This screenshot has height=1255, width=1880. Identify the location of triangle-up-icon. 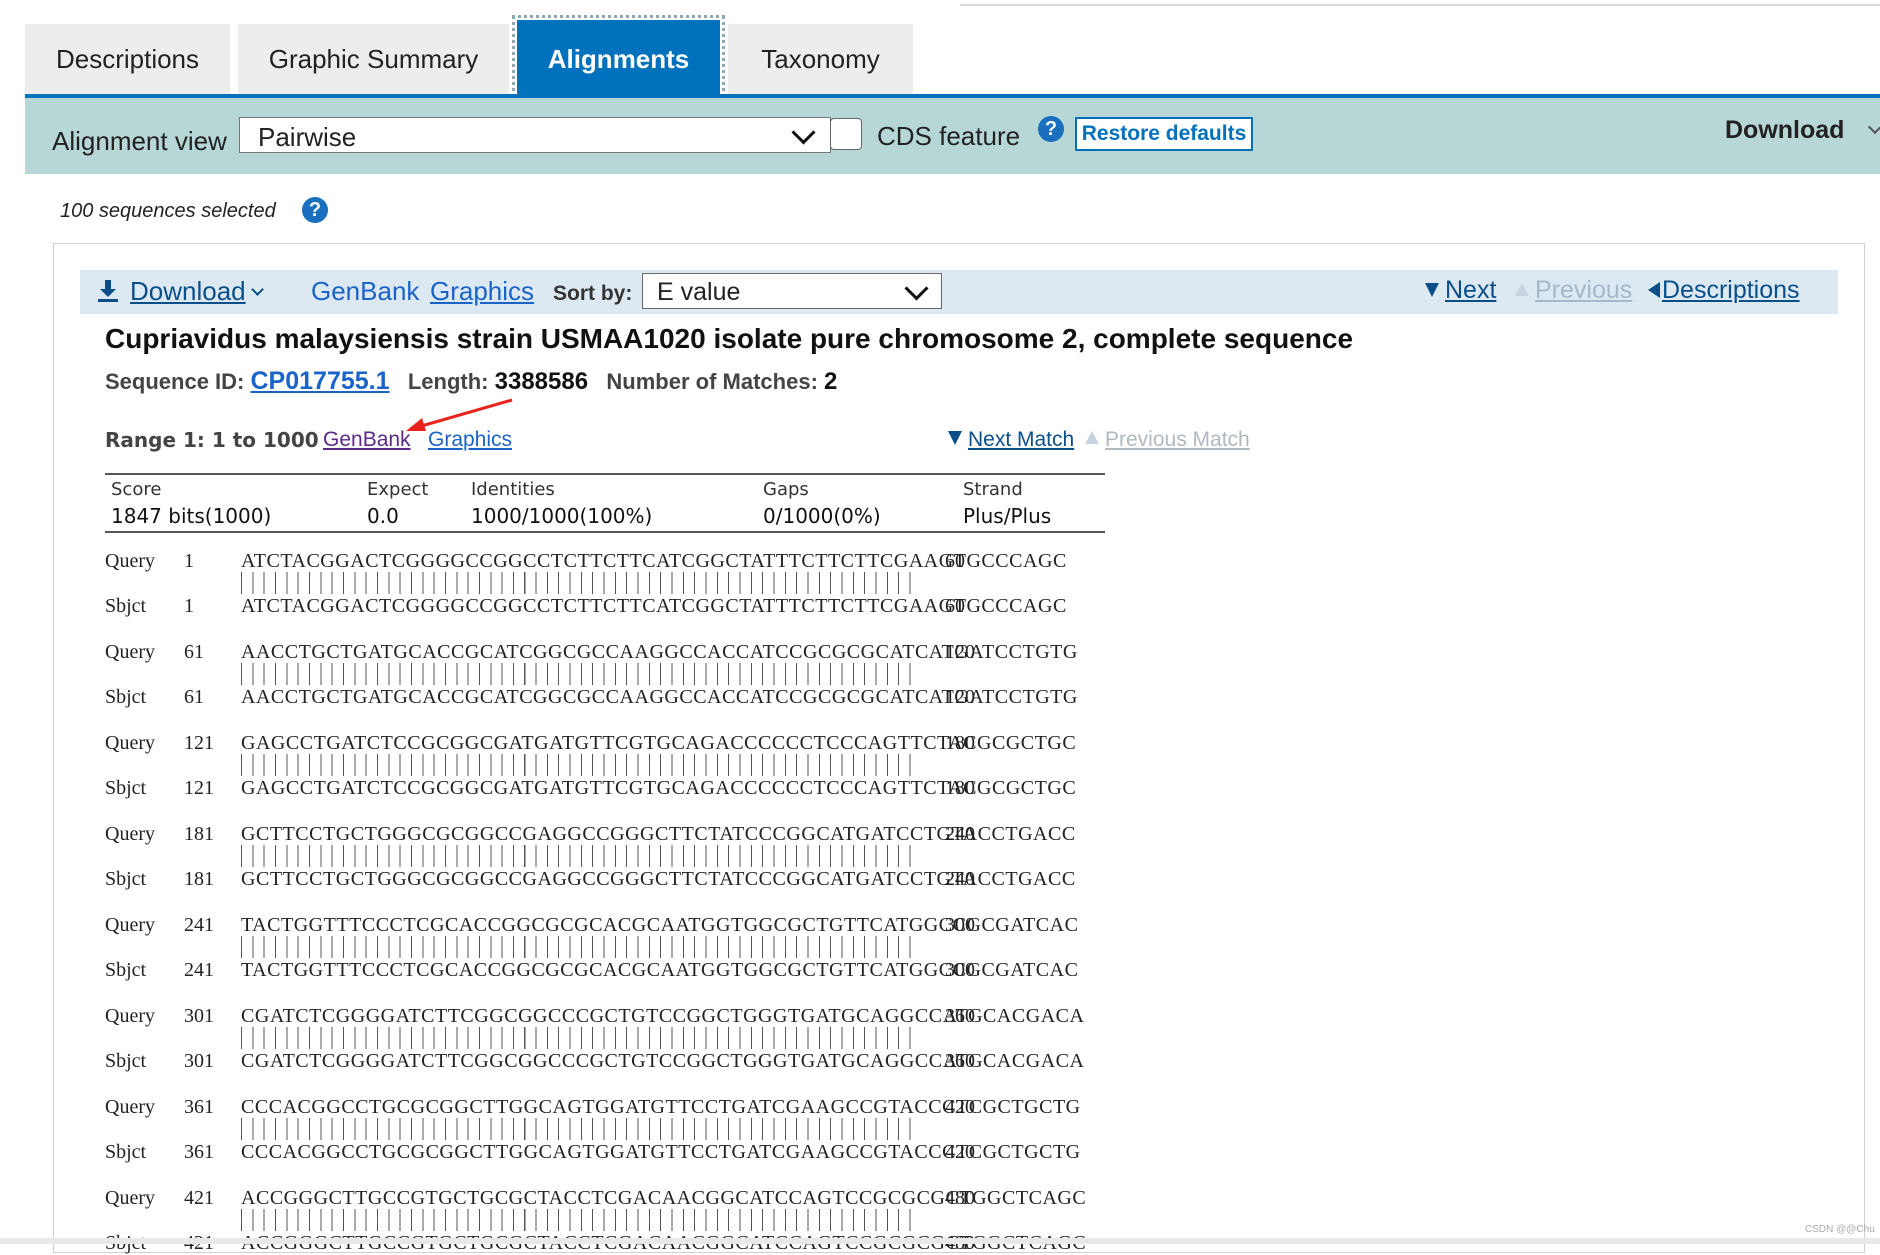
(1092, 437).